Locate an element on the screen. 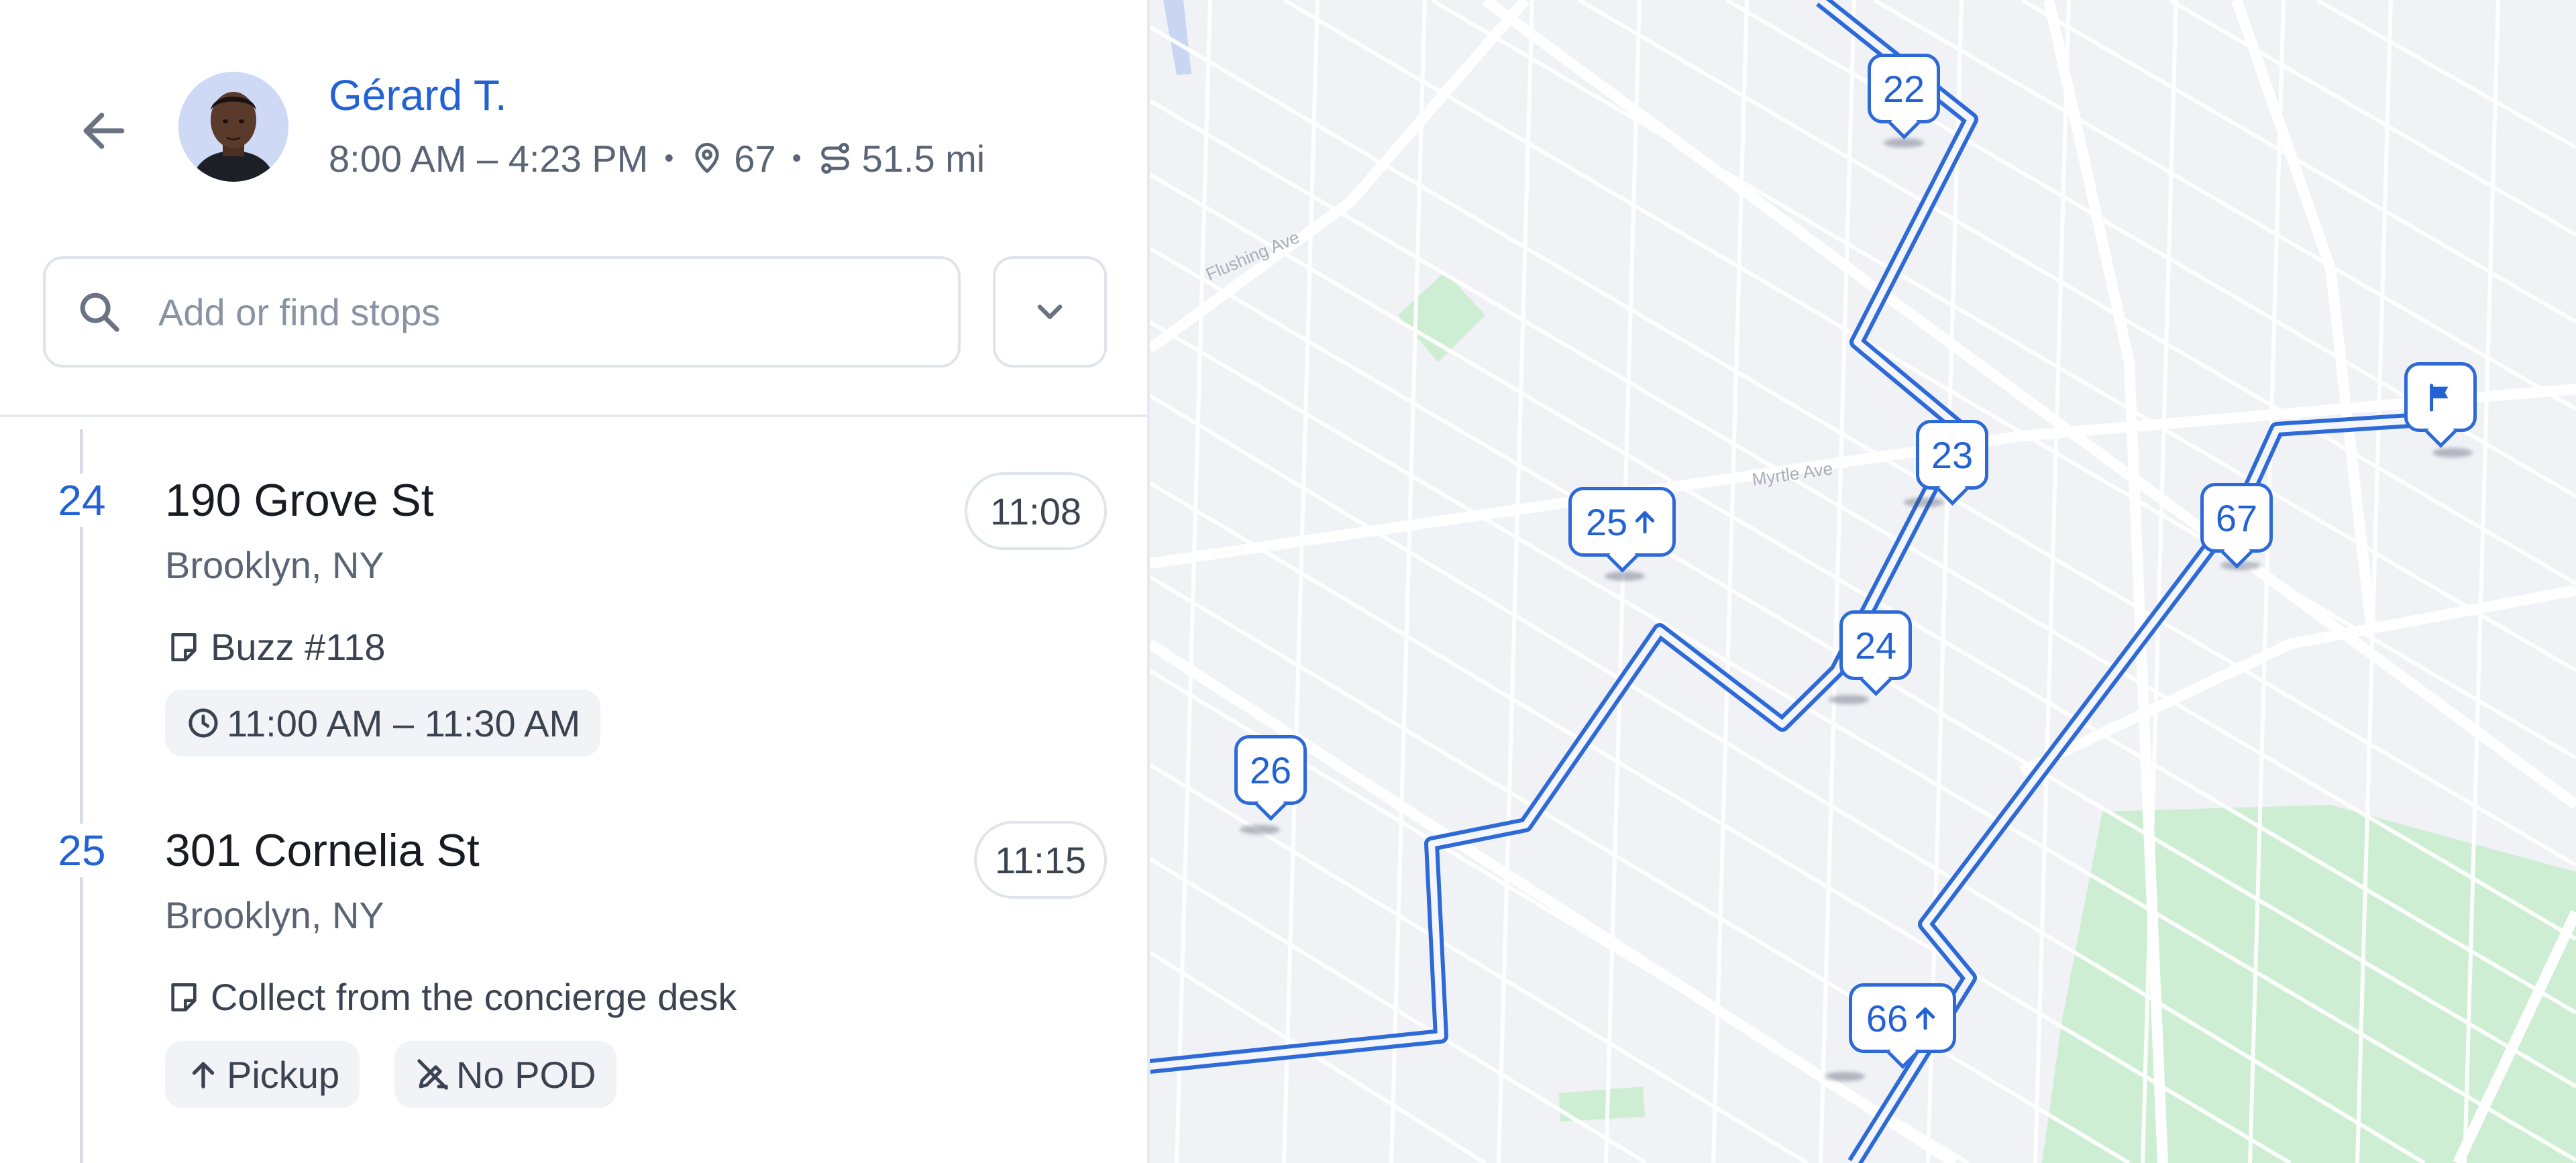 The width and height of the screenshot is (2576, 1163). time-window-chip: 11:00 AM – 11:30 AM is located at coordinates (383, 723).